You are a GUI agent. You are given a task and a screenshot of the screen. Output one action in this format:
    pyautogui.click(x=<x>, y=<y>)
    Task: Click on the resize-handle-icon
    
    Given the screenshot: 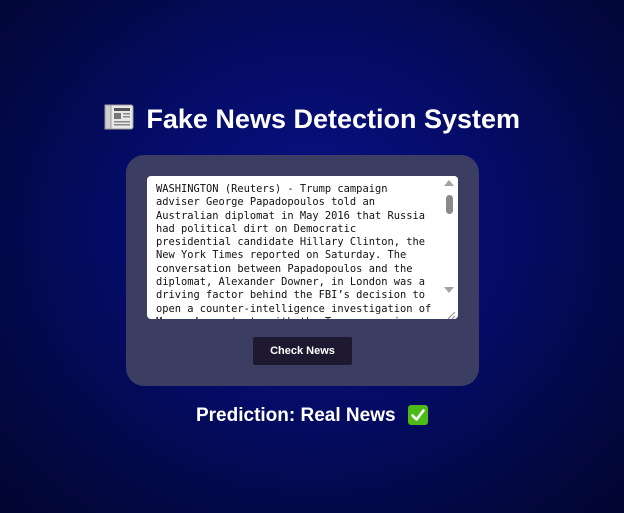 What is the action you would take?
    pyautogui.click(x=451, y=313)
    